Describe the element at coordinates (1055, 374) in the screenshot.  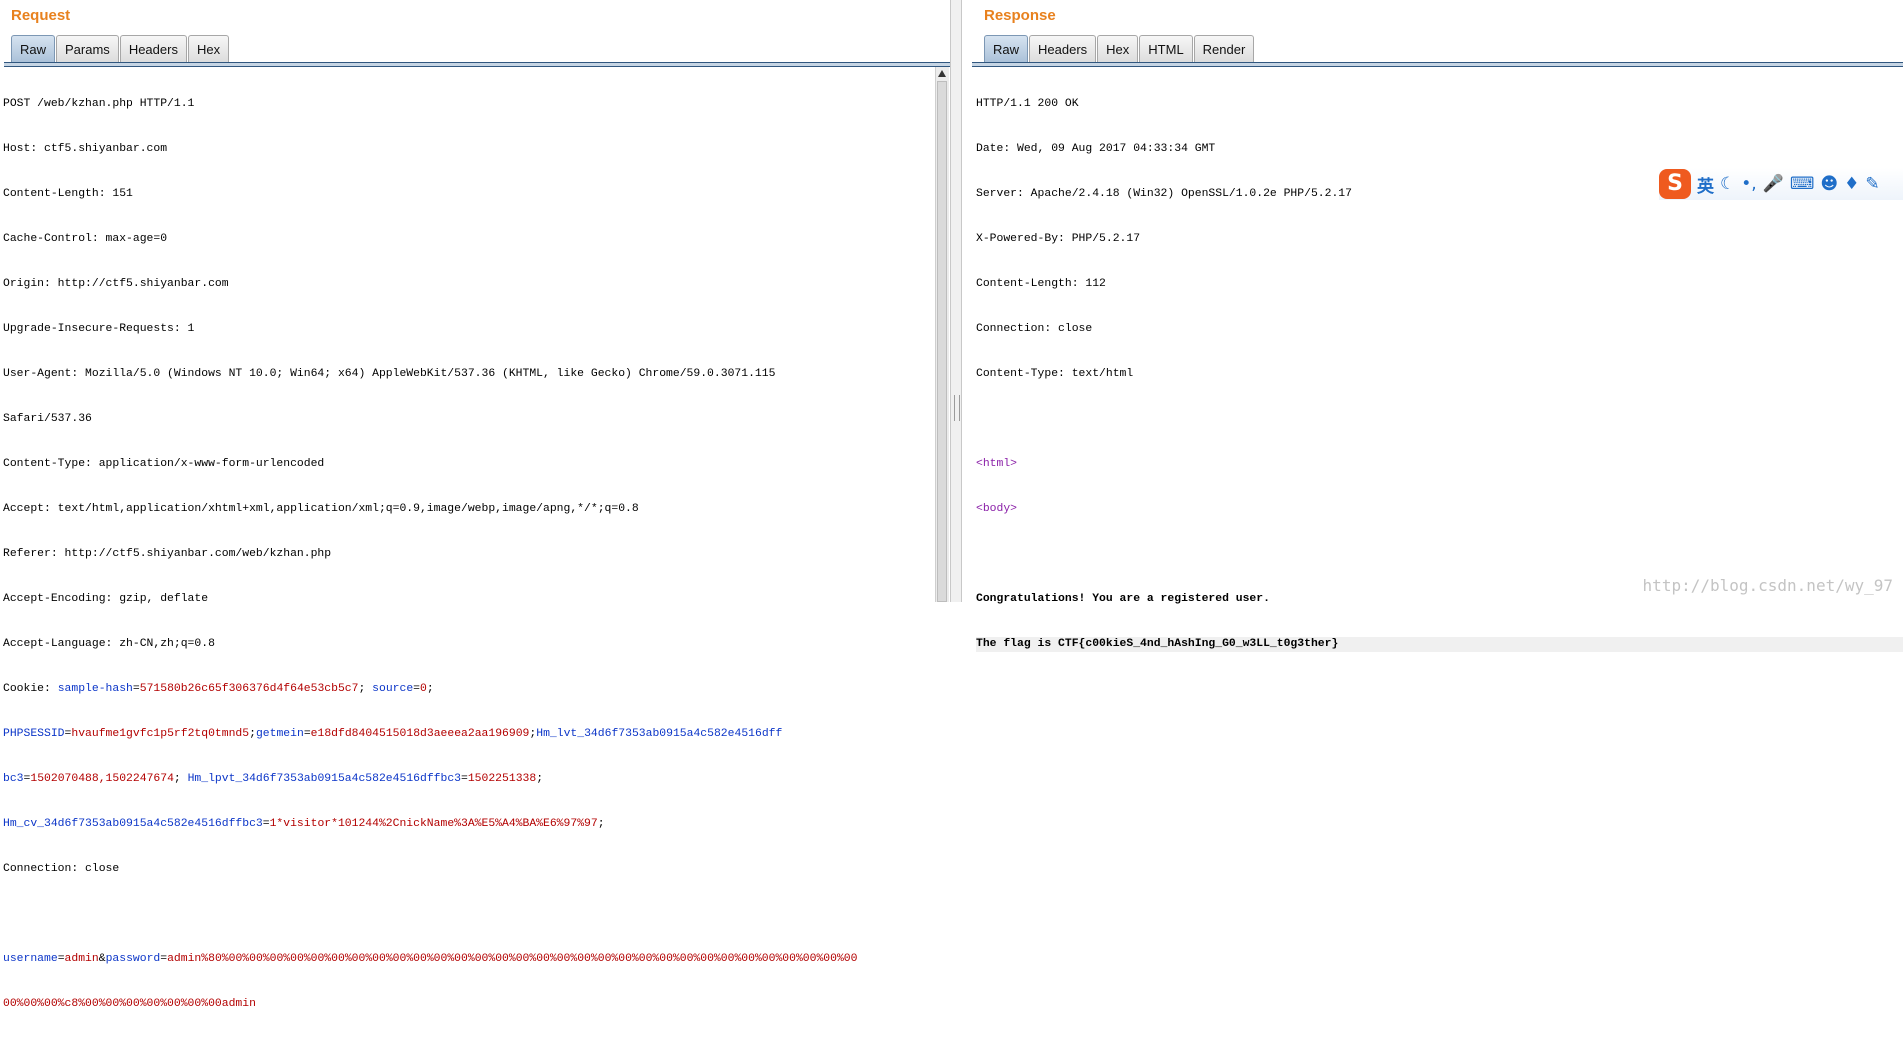
I see `response-line: Content-Type: text/html` at that location.